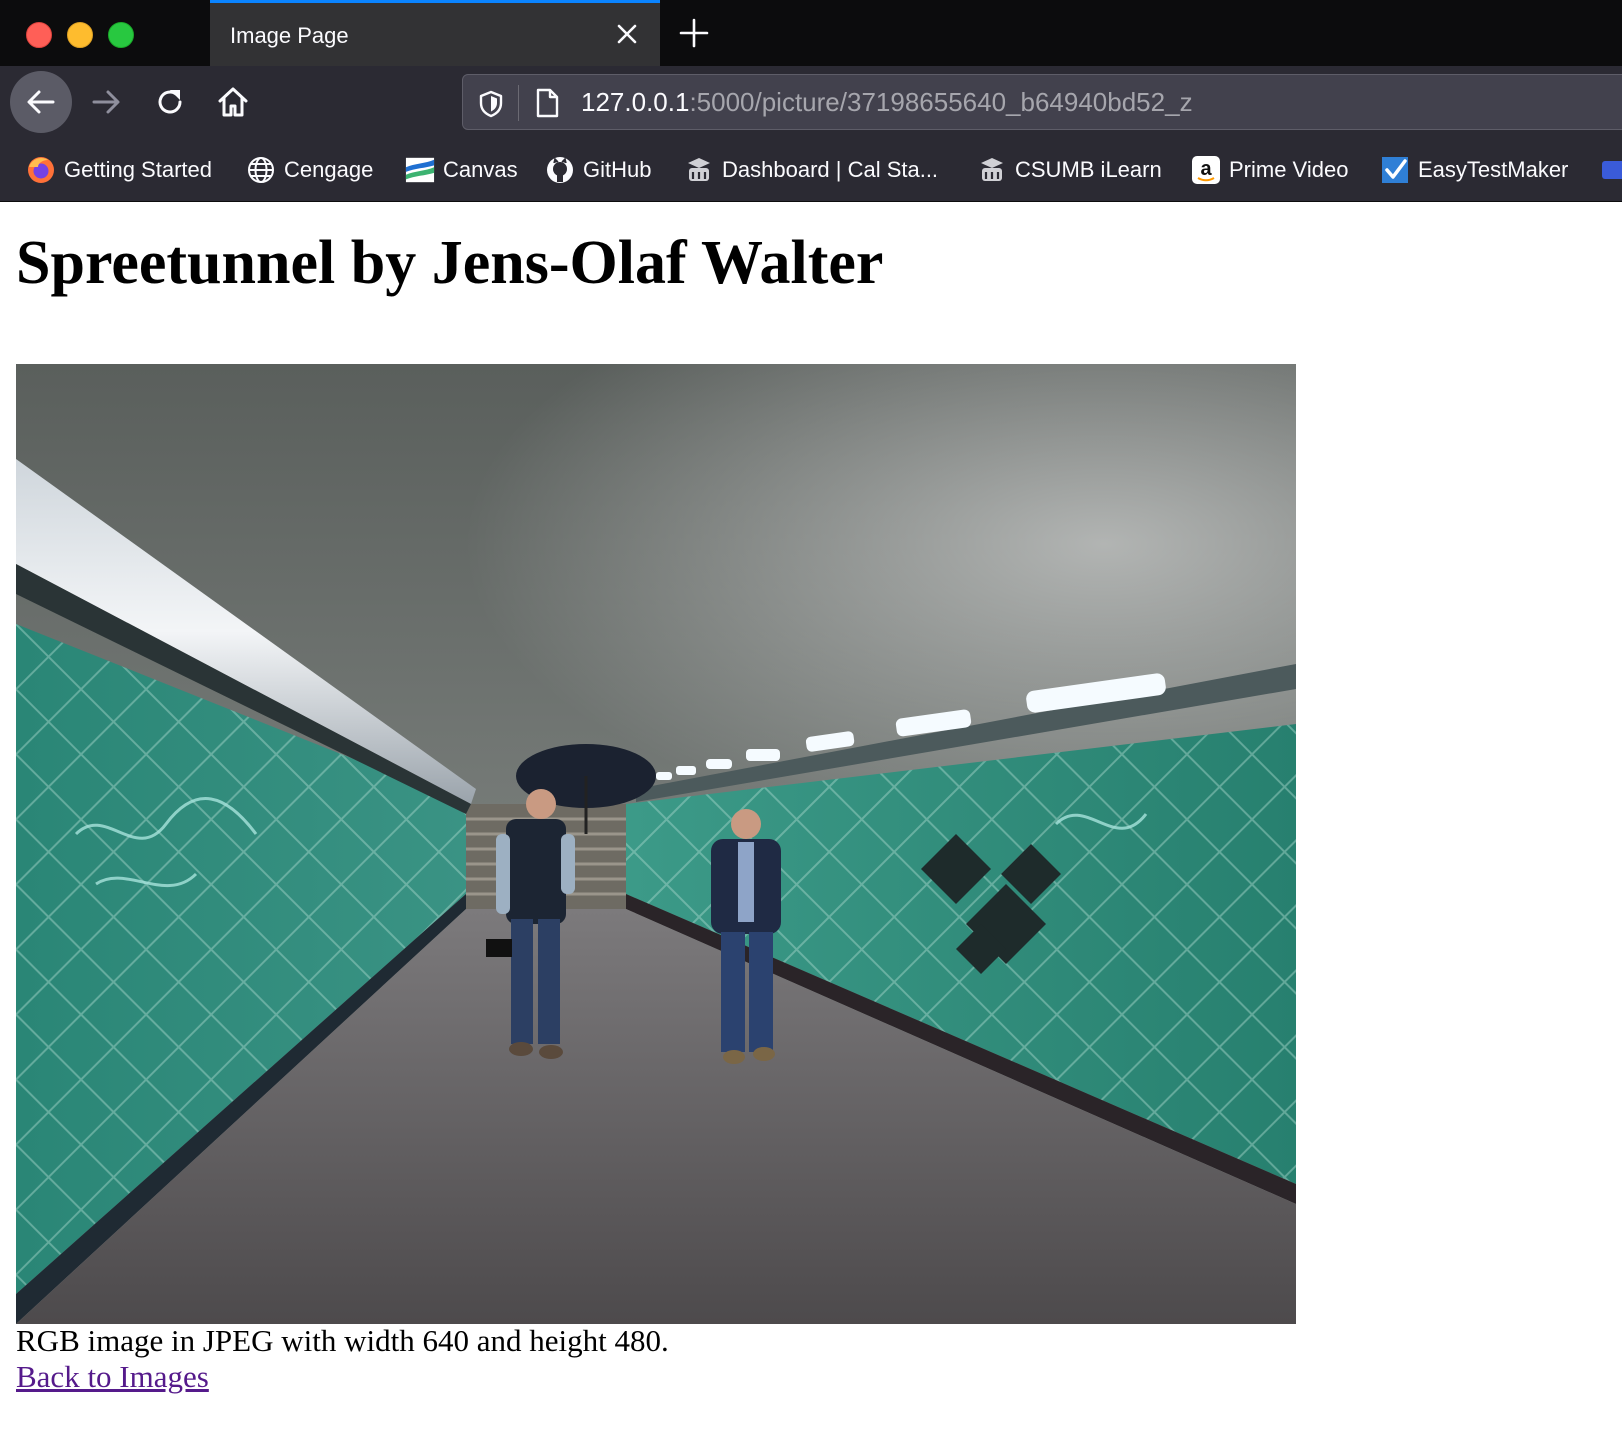 The image size is (1622, 1442). I want to click on arrow-left-icon, so click(41, 102).